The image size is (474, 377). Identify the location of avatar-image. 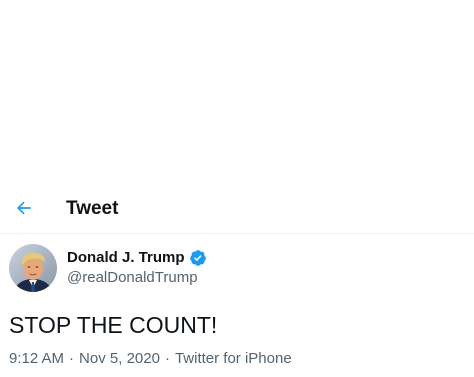
(33, 268).